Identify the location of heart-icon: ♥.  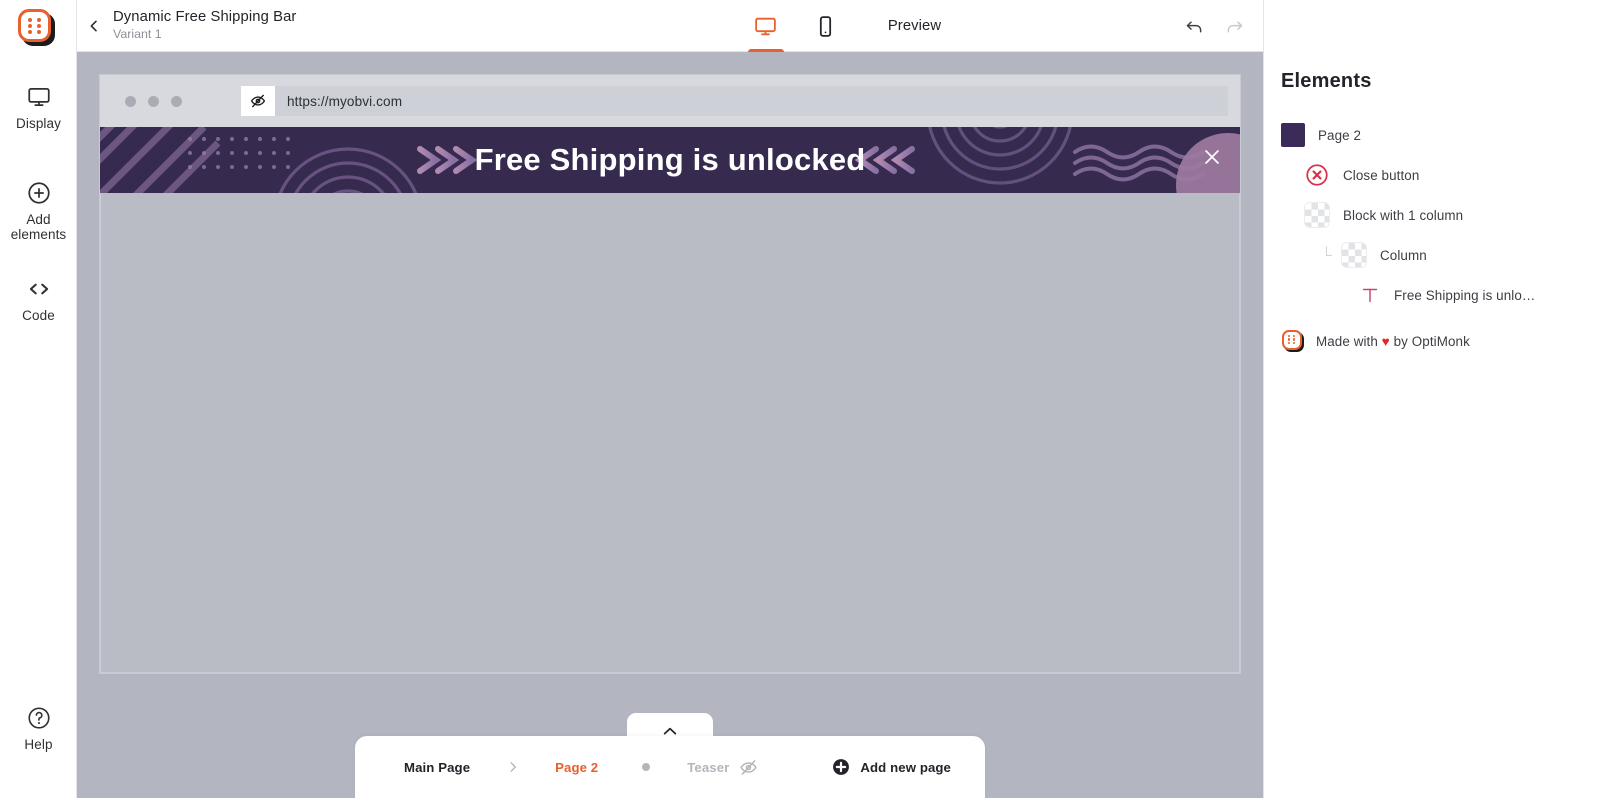
(1385, 341).